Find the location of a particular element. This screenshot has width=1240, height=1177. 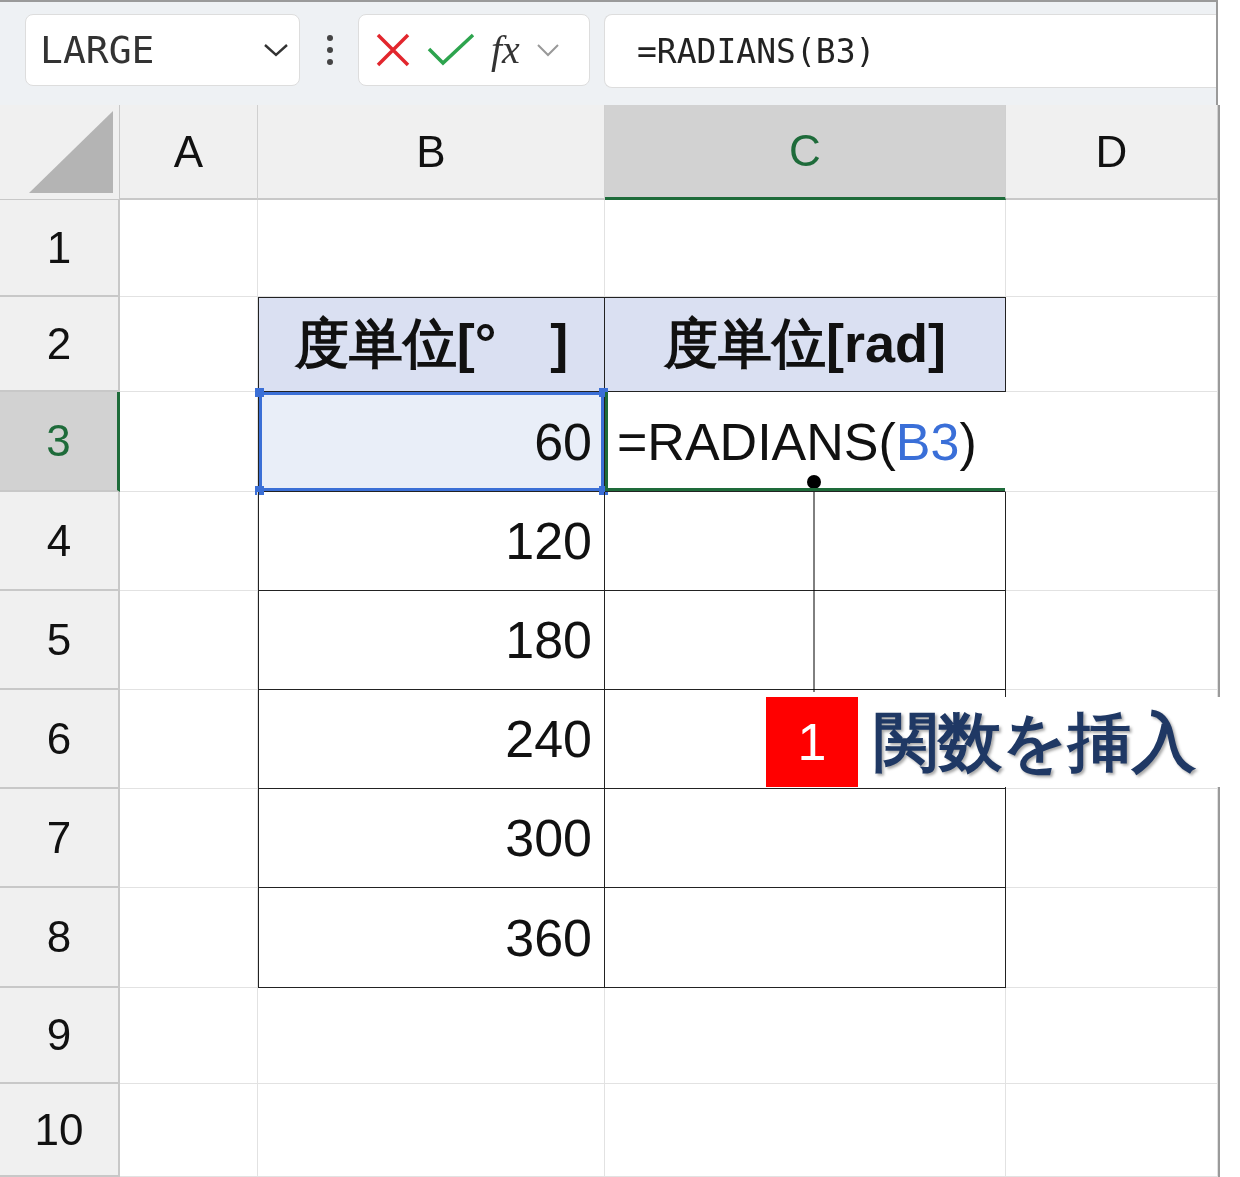

table-cell: 度単位[rad] is located at coordinates (805, 344).